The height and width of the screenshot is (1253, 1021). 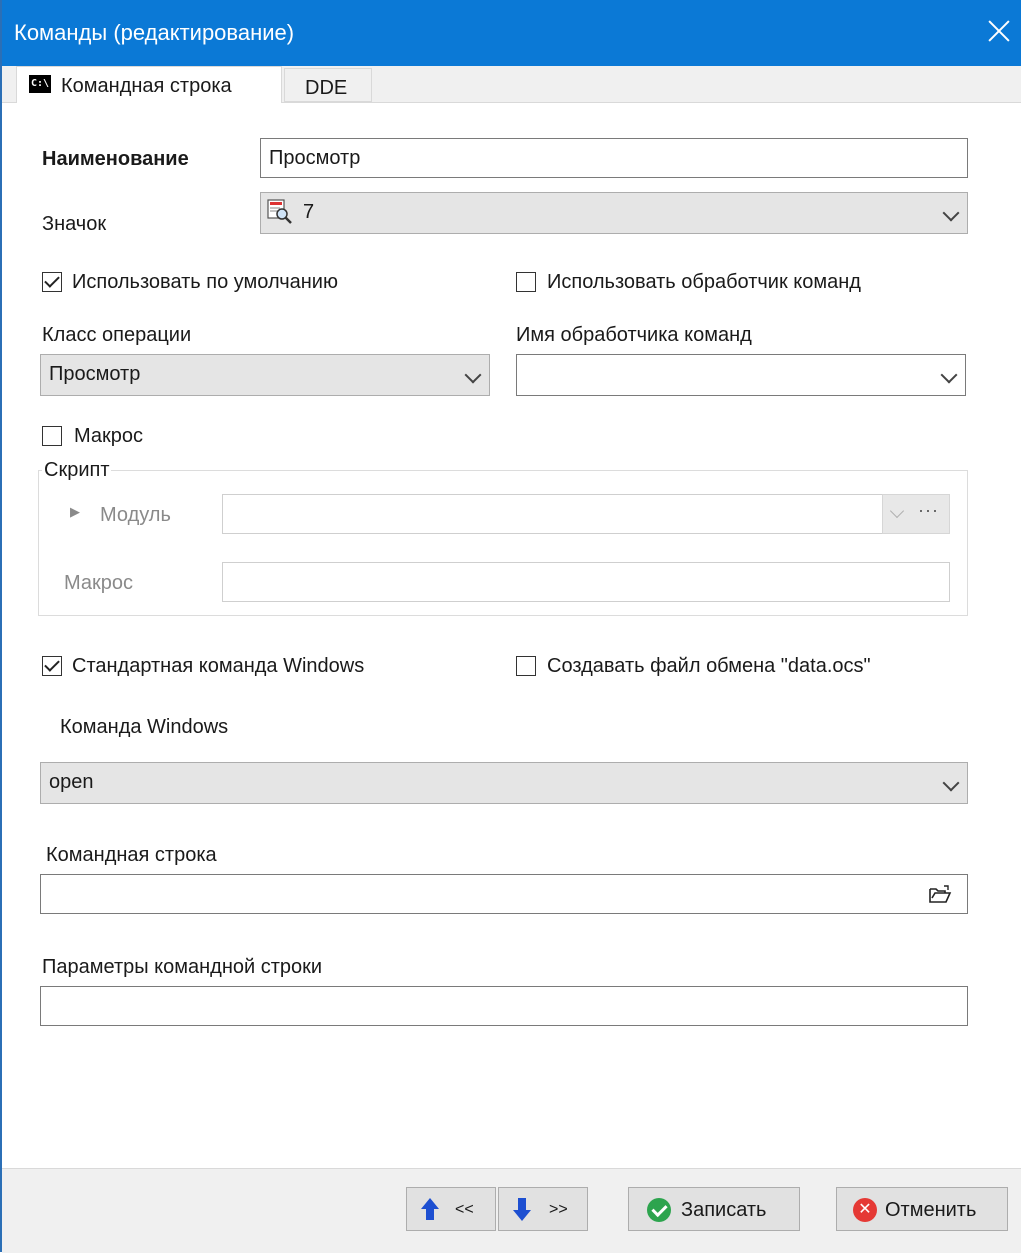 I want to click on use-handler-checkbox, so click(x=526, y=282).